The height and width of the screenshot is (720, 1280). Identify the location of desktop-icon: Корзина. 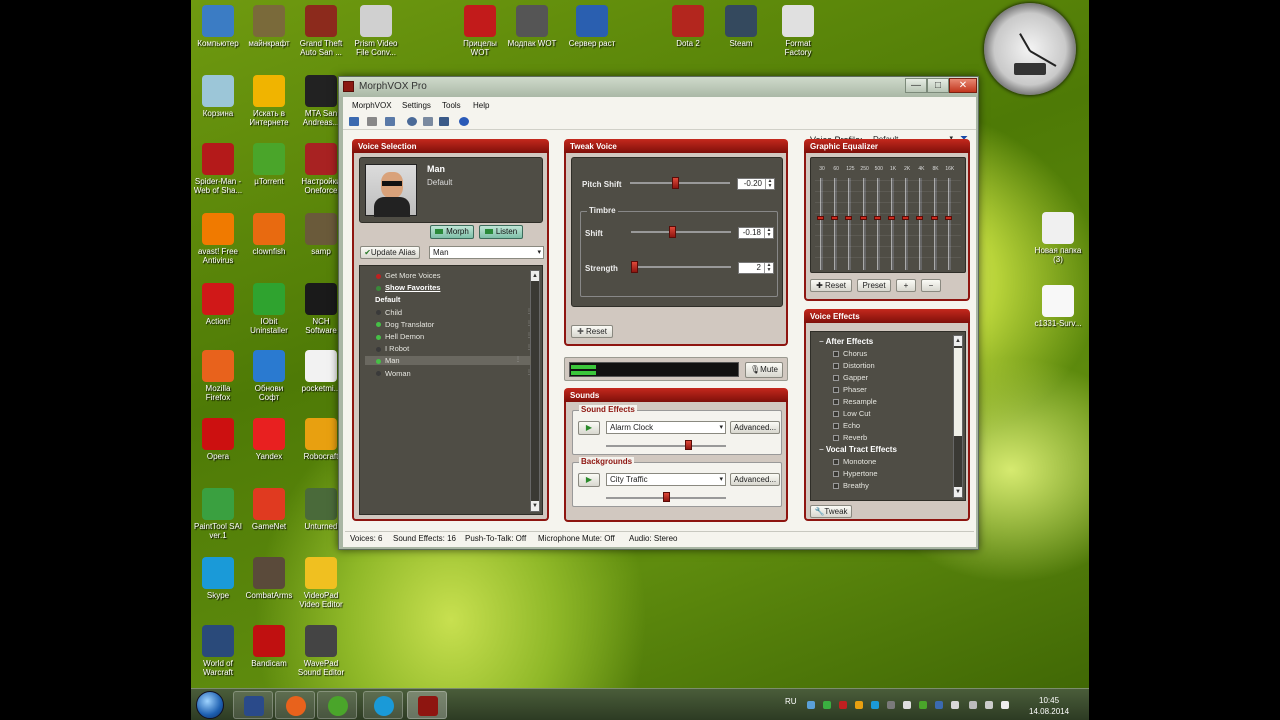
(218, 96).